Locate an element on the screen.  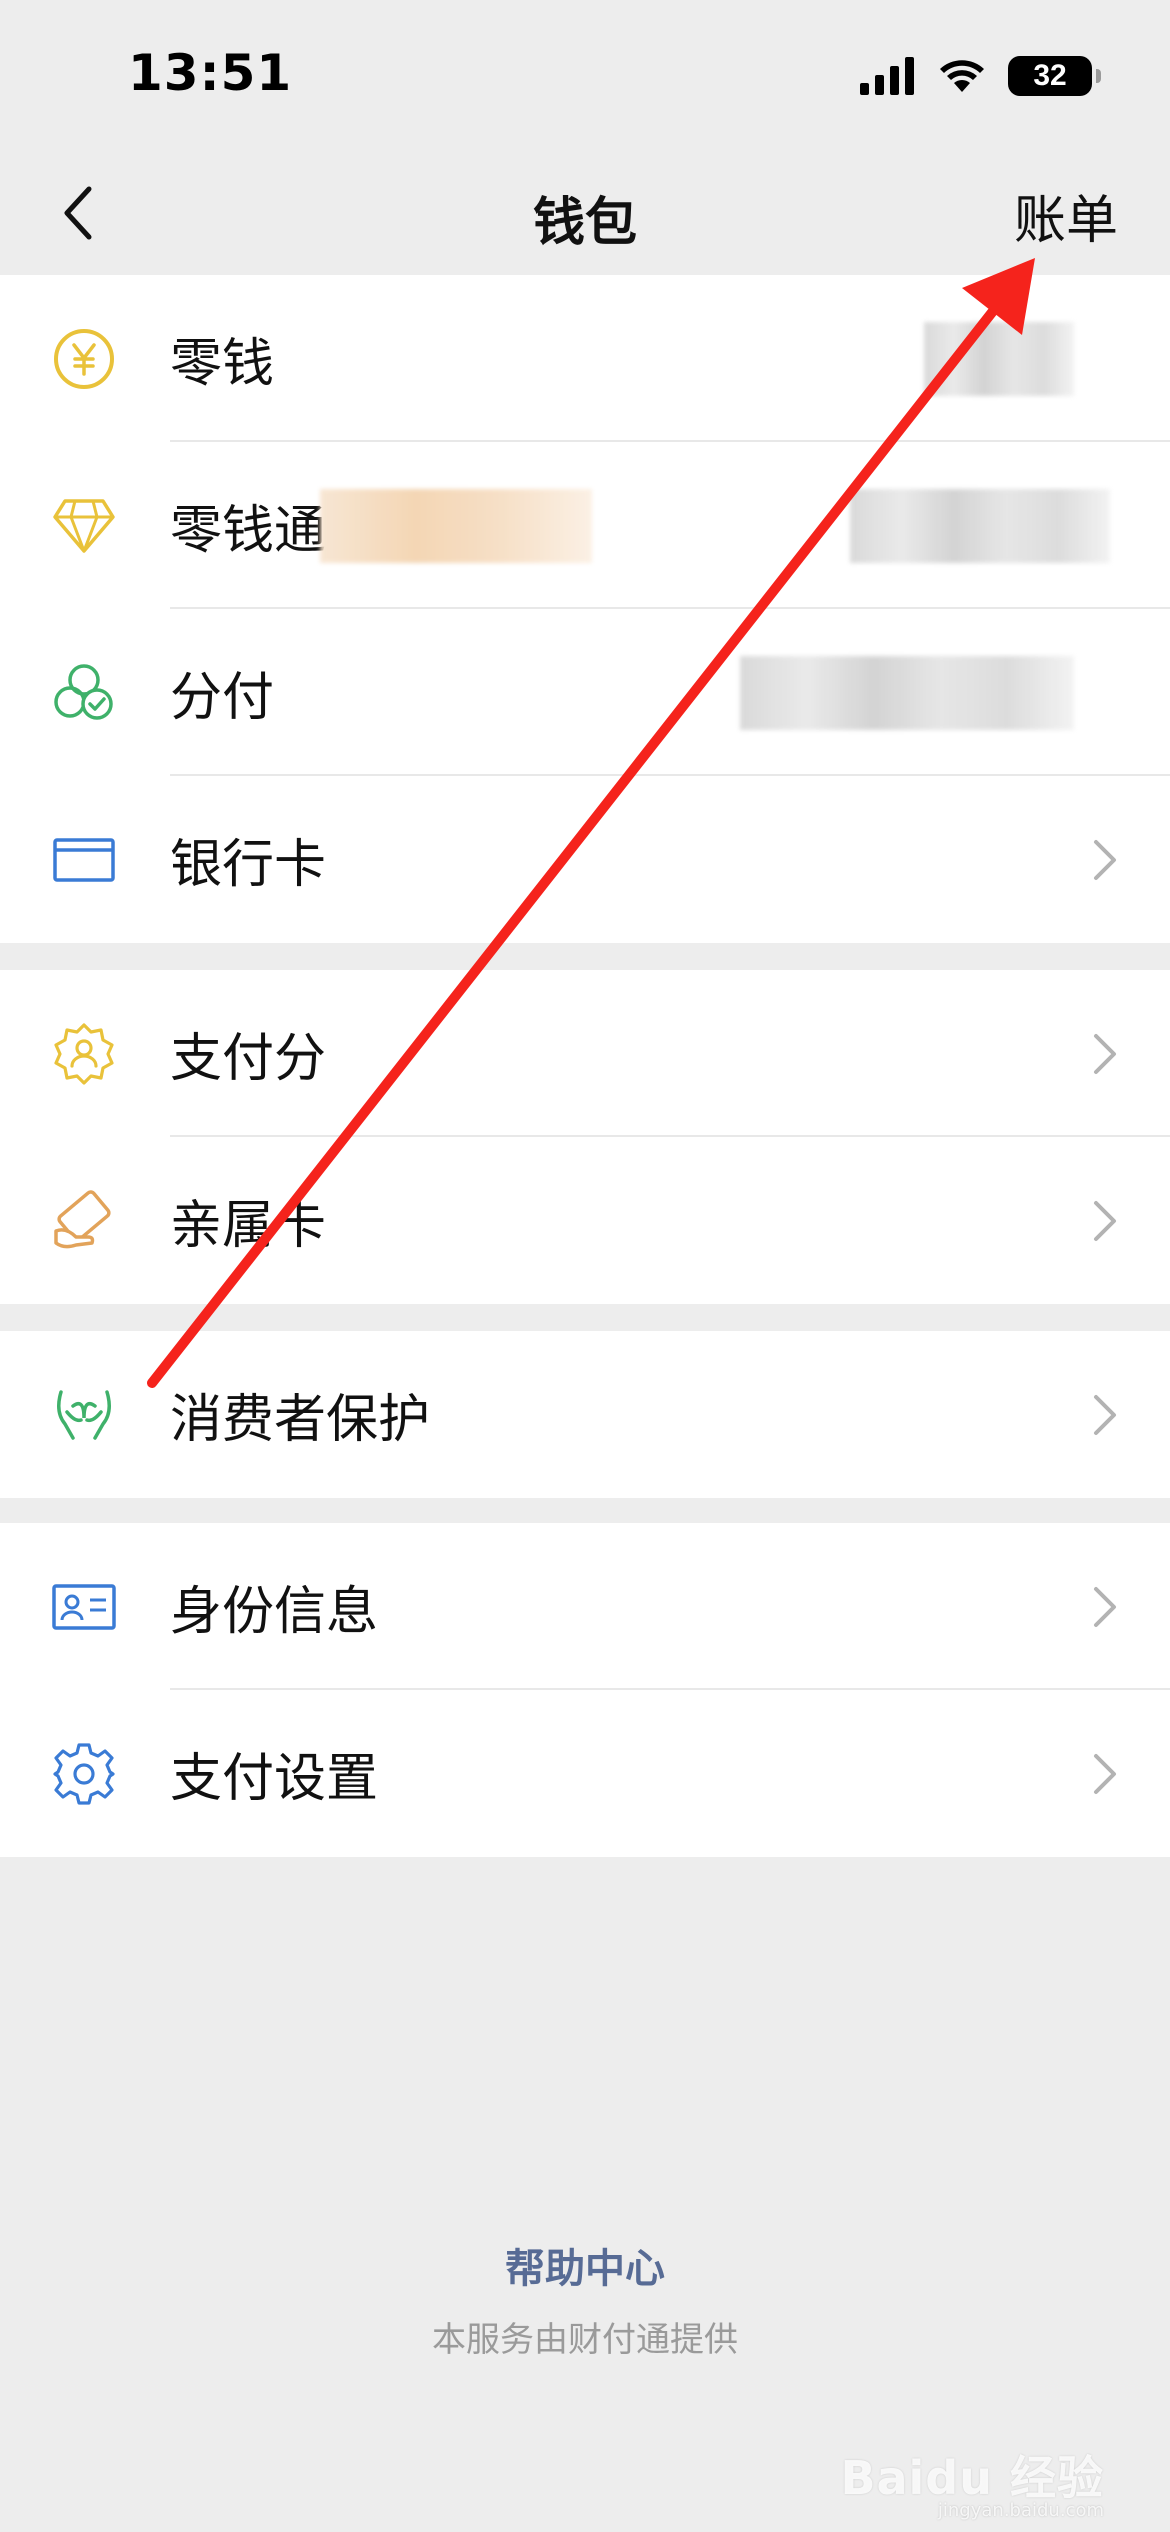
row-payment-score: 支付分 is located at coordinates (585, 1053).